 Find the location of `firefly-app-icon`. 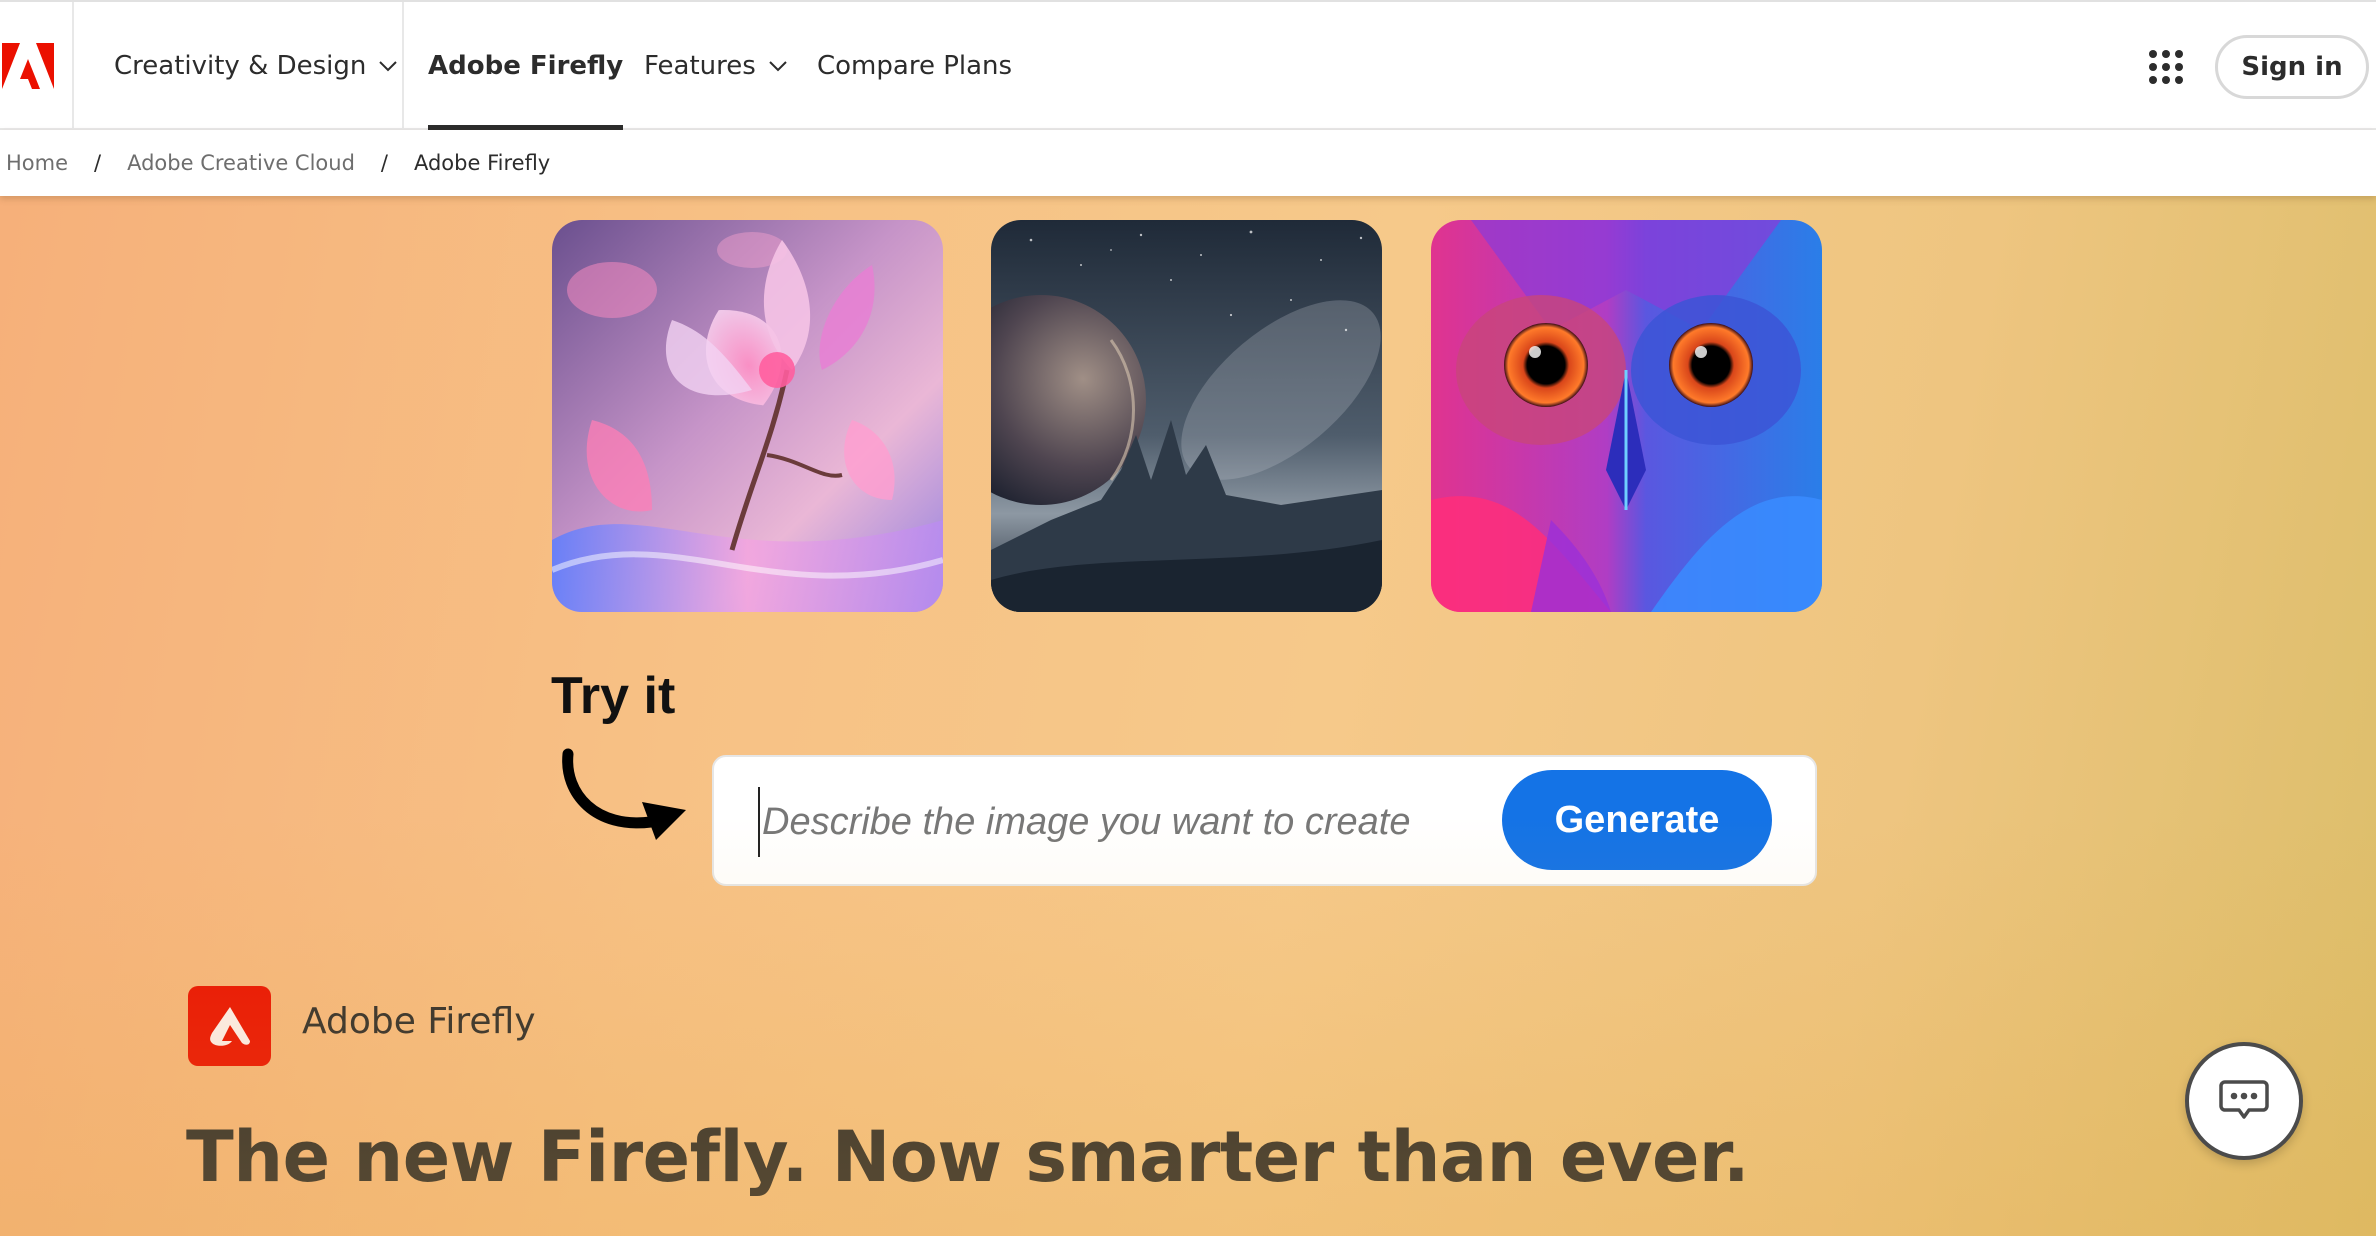

firefly-app-icon is located at coordinates (229, 1026).